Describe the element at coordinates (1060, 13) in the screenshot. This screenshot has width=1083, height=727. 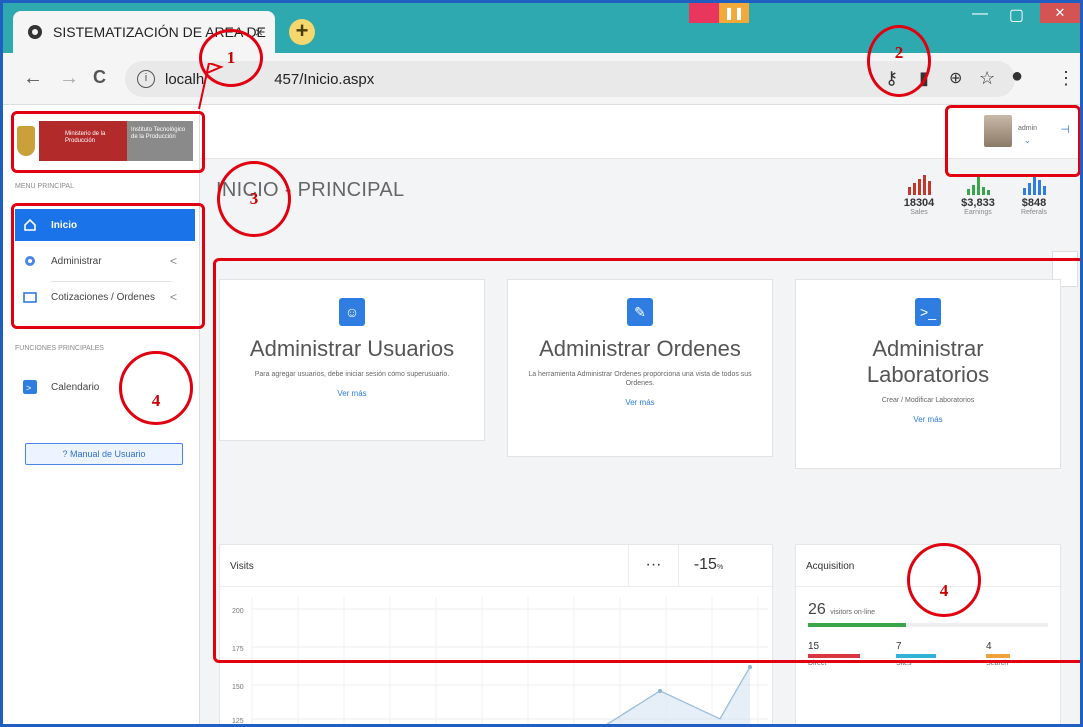
I see `close-window-icon: ✕` at that location.